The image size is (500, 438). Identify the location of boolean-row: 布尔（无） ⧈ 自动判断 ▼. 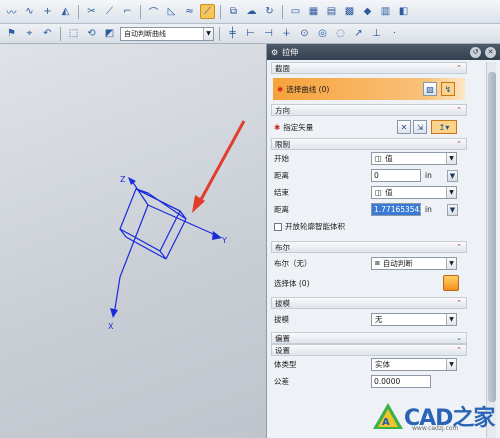
(369, 263).